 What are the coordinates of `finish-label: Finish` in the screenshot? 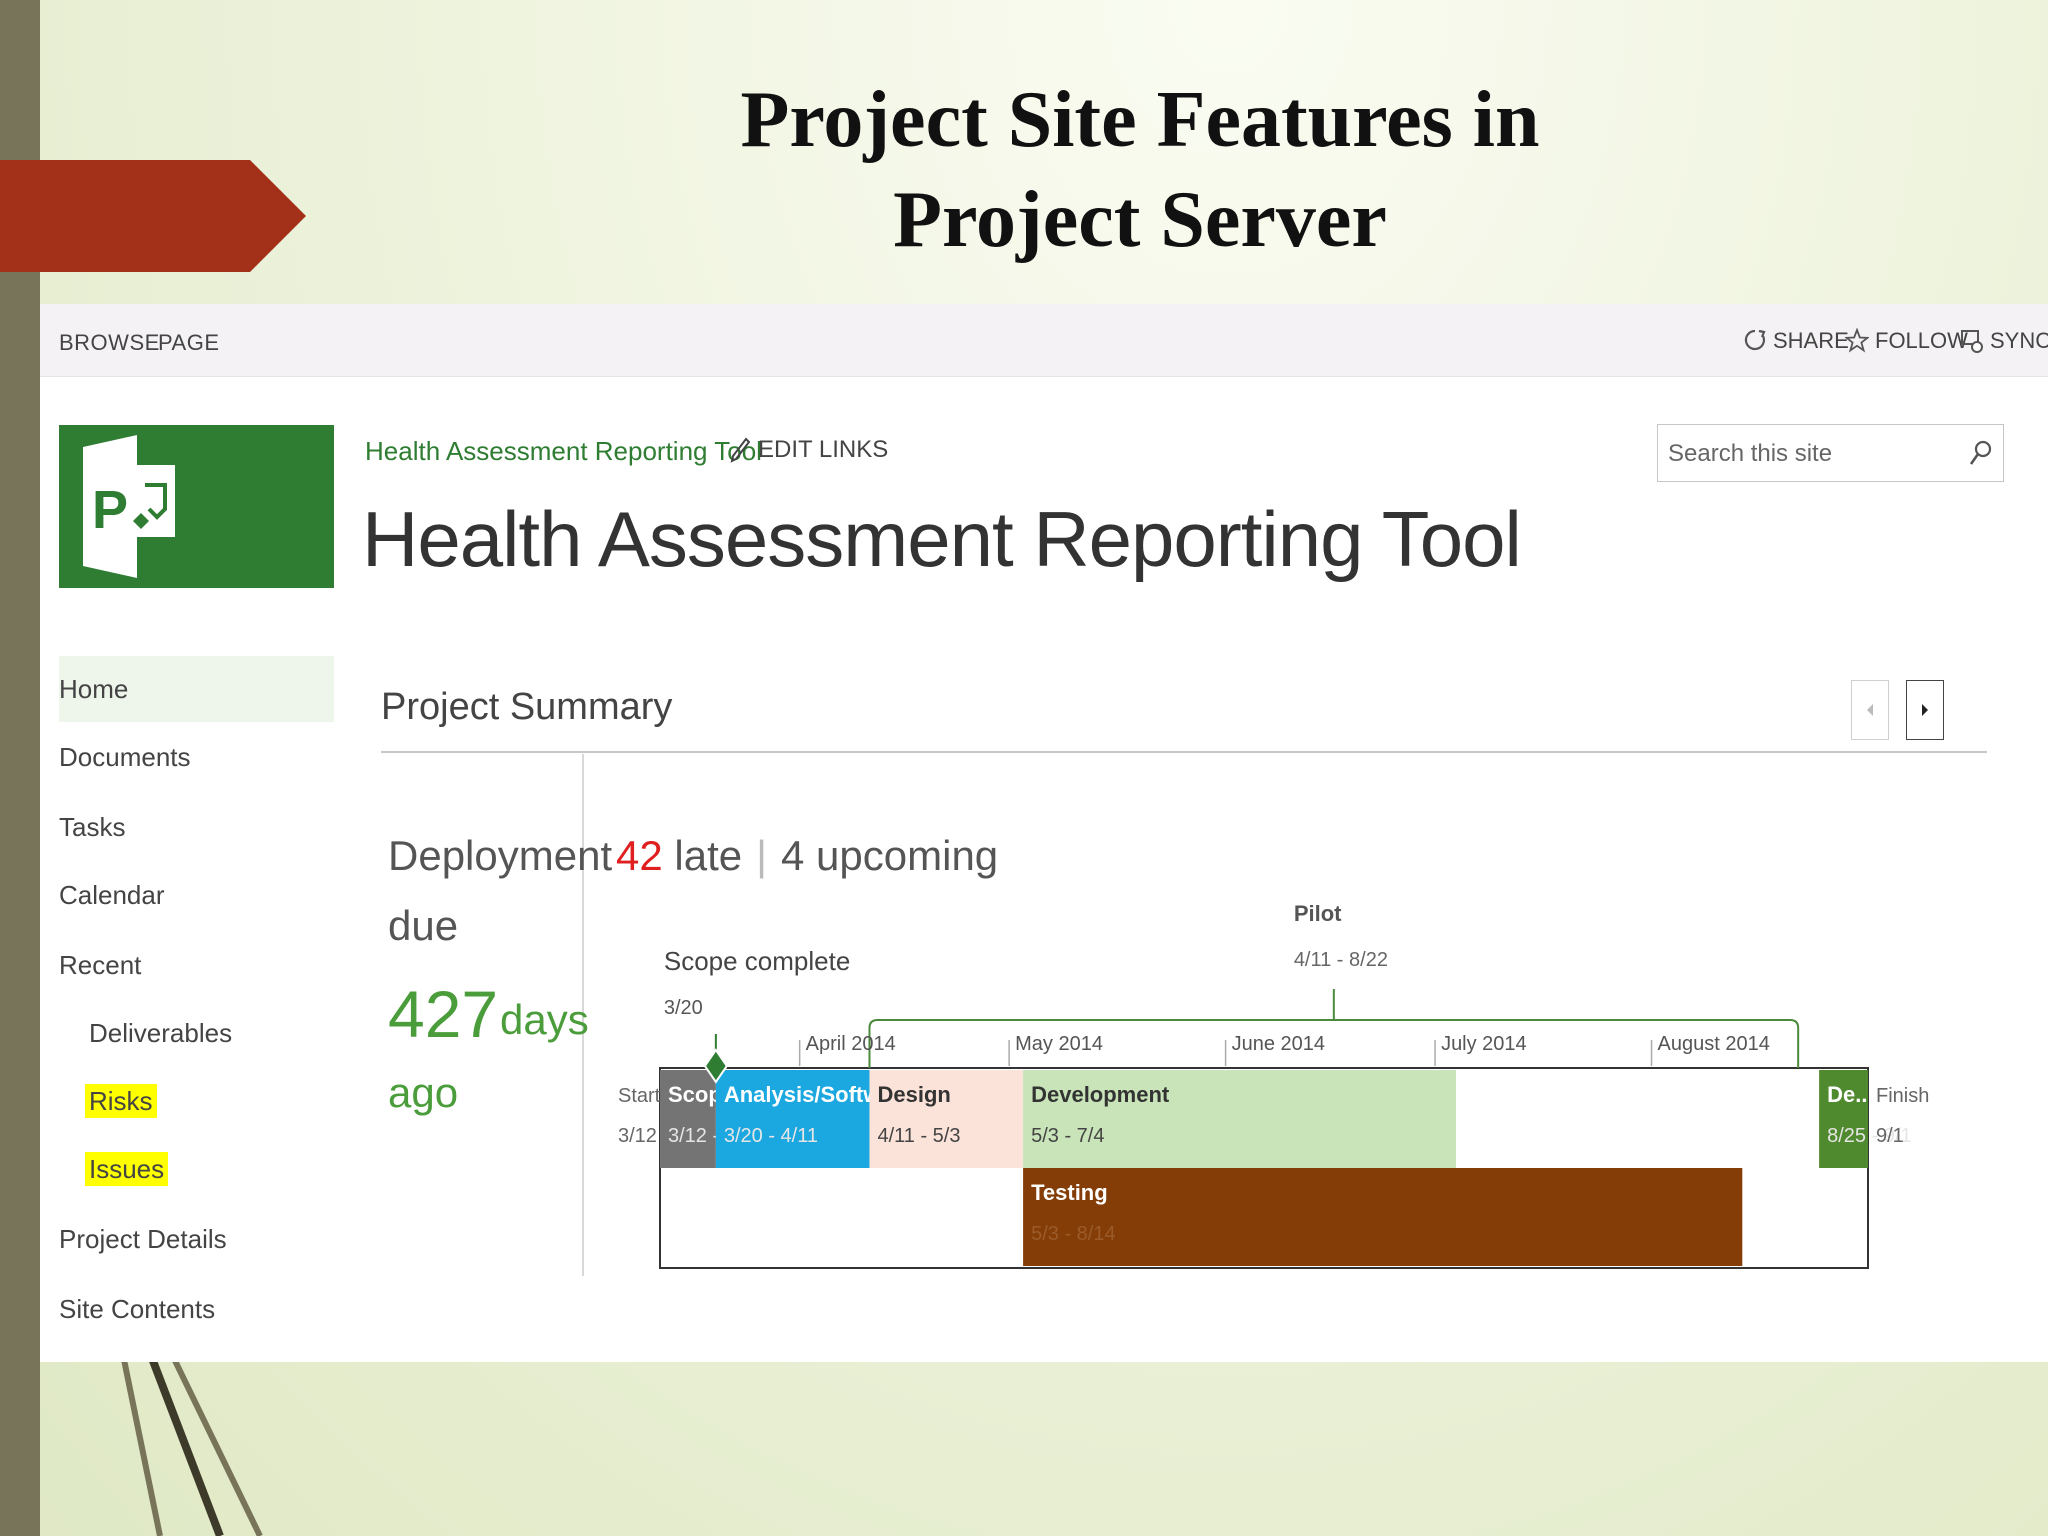 It's located at (1902, 1096).